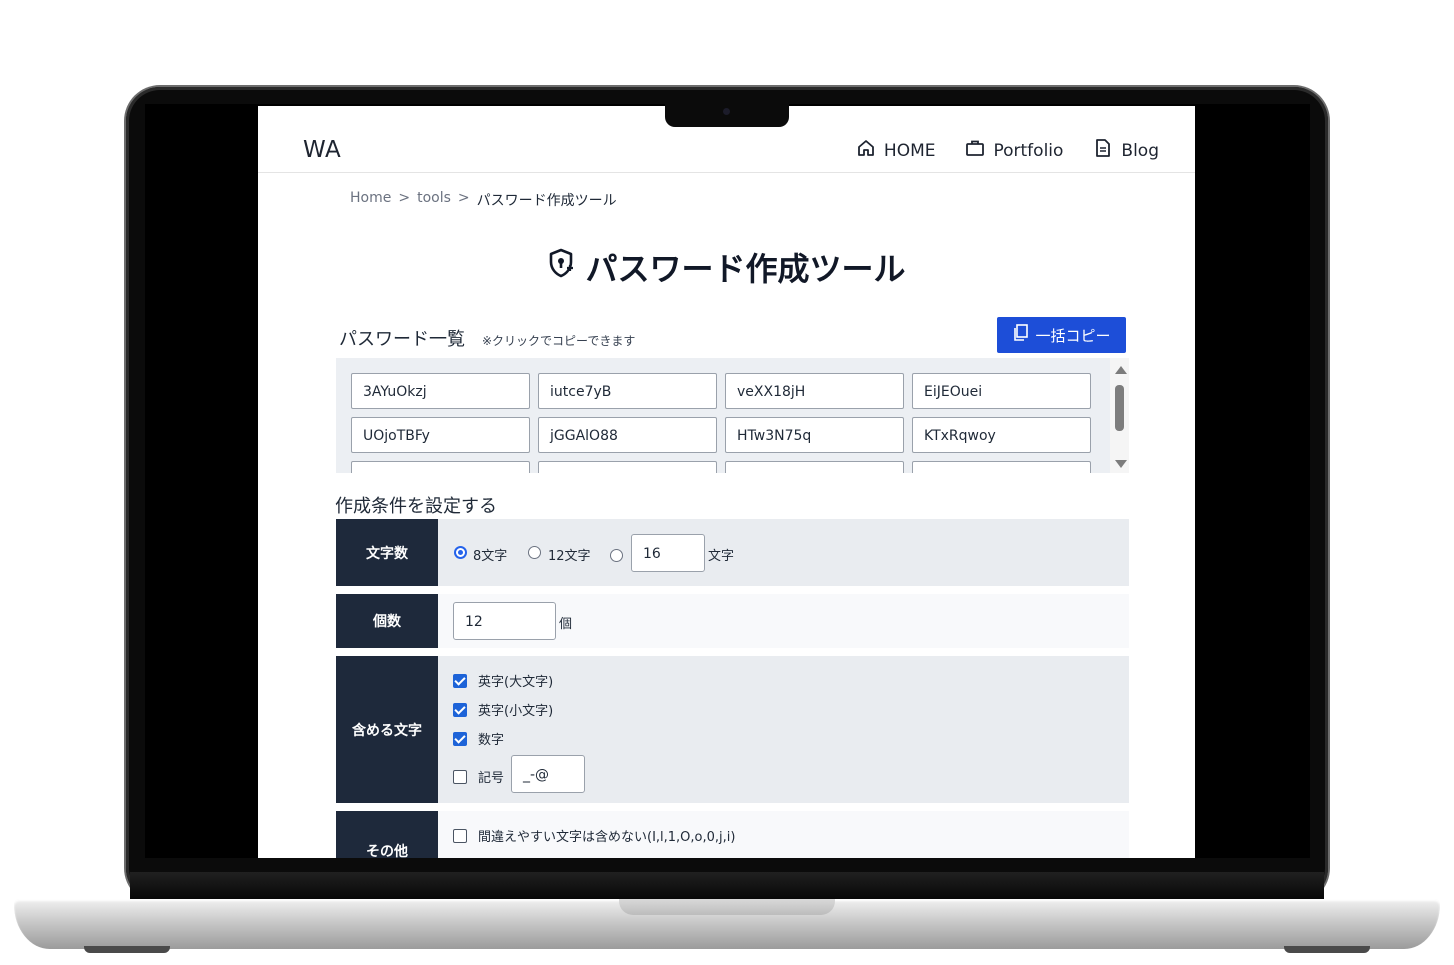 The height and width of the screenshot is (965, 1454). Describe the element at coordinates (460, 681) in the screenshot. I see `uppercase-checkbox` at that location.